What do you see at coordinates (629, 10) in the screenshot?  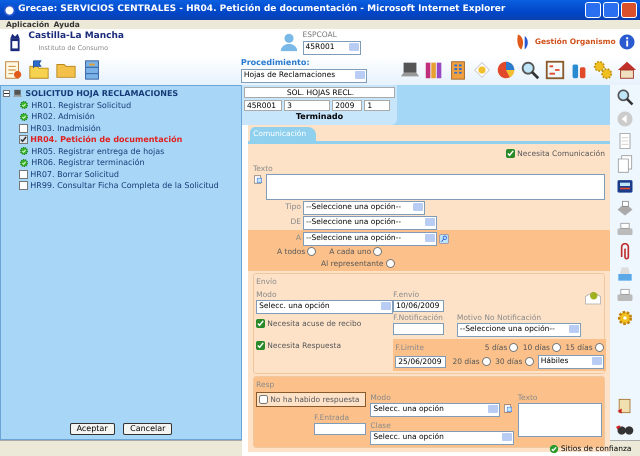 I see `close-button` at bounding box center [629, 10].